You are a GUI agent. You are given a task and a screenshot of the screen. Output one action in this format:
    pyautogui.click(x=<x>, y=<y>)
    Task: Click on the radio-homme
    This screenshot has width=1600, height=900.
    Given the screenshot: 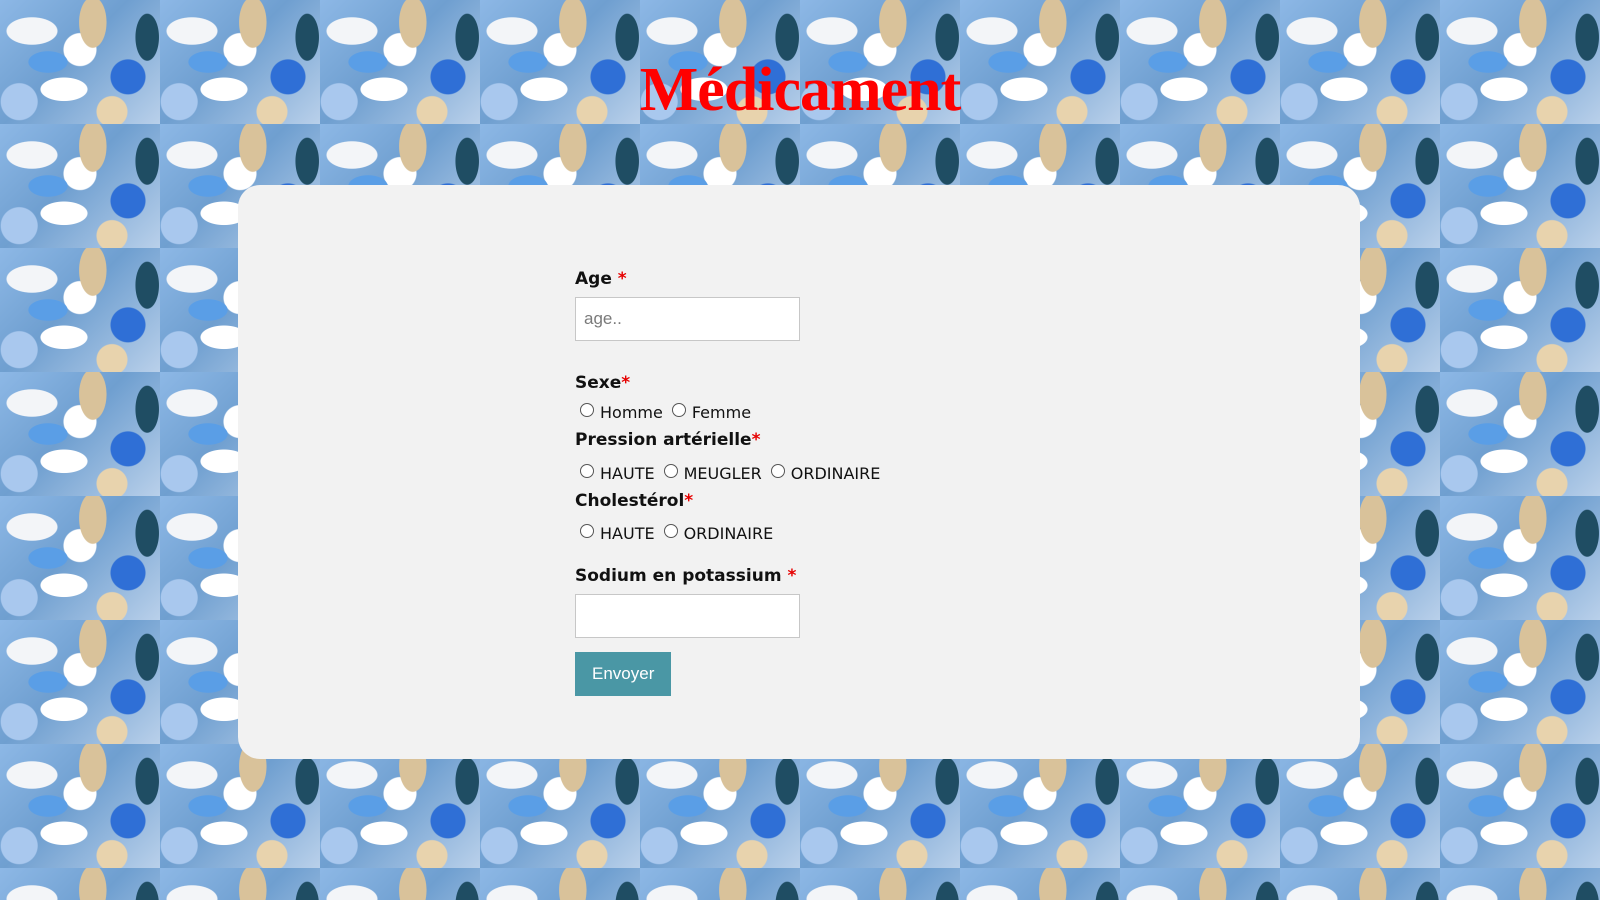 What is the action you would take?
    pyautogui.click(x=587, y=410)
    